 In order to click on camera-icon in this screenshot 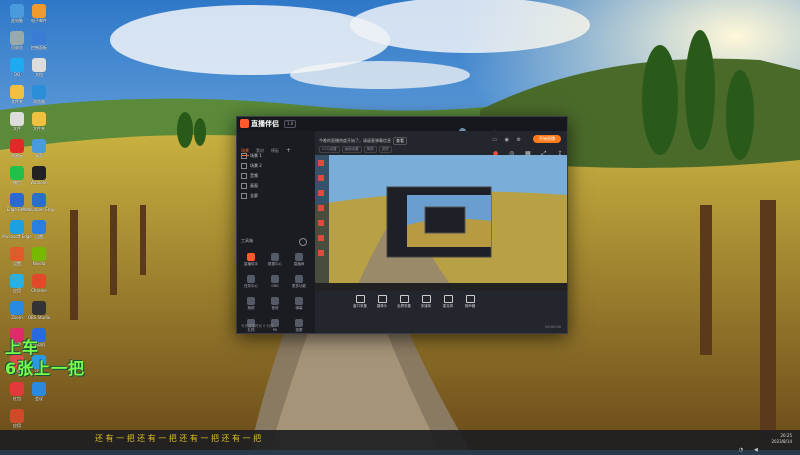, I will do `click(382, 299)`.